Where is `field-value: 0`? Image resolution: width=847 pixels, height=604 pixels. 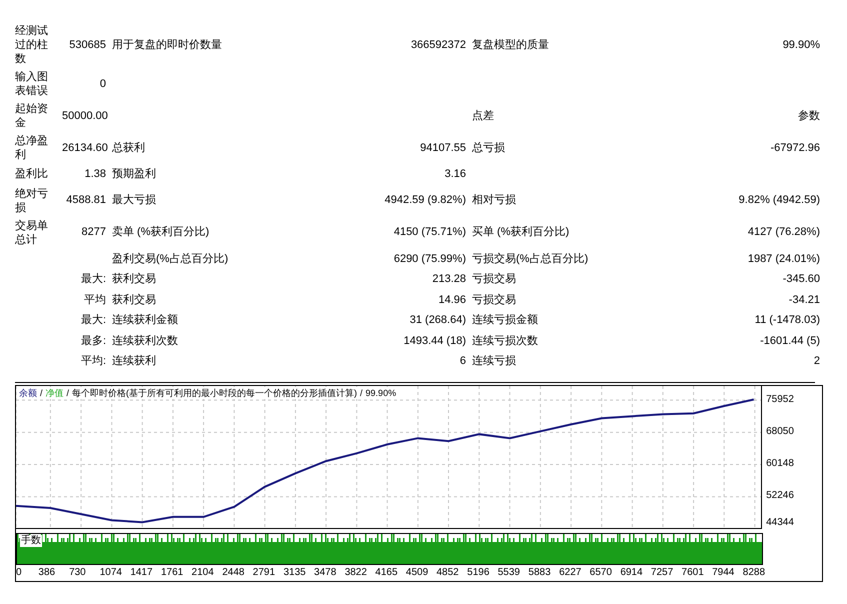
field-value: 0 is located at coordinates (103, 84).